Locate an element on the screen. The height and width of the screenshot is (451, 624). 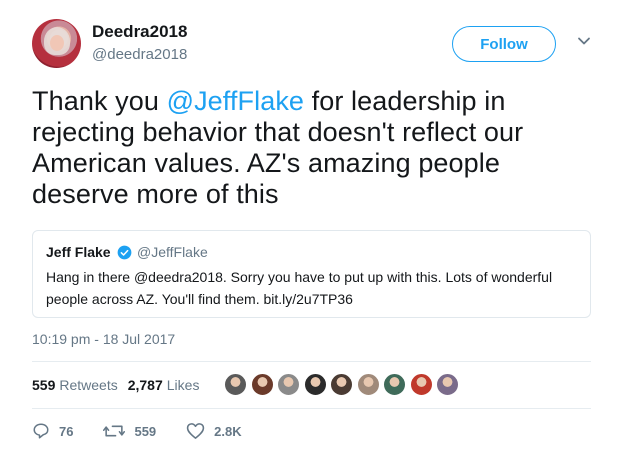
retweets-count: 559 is located at coordinates (44, 385).